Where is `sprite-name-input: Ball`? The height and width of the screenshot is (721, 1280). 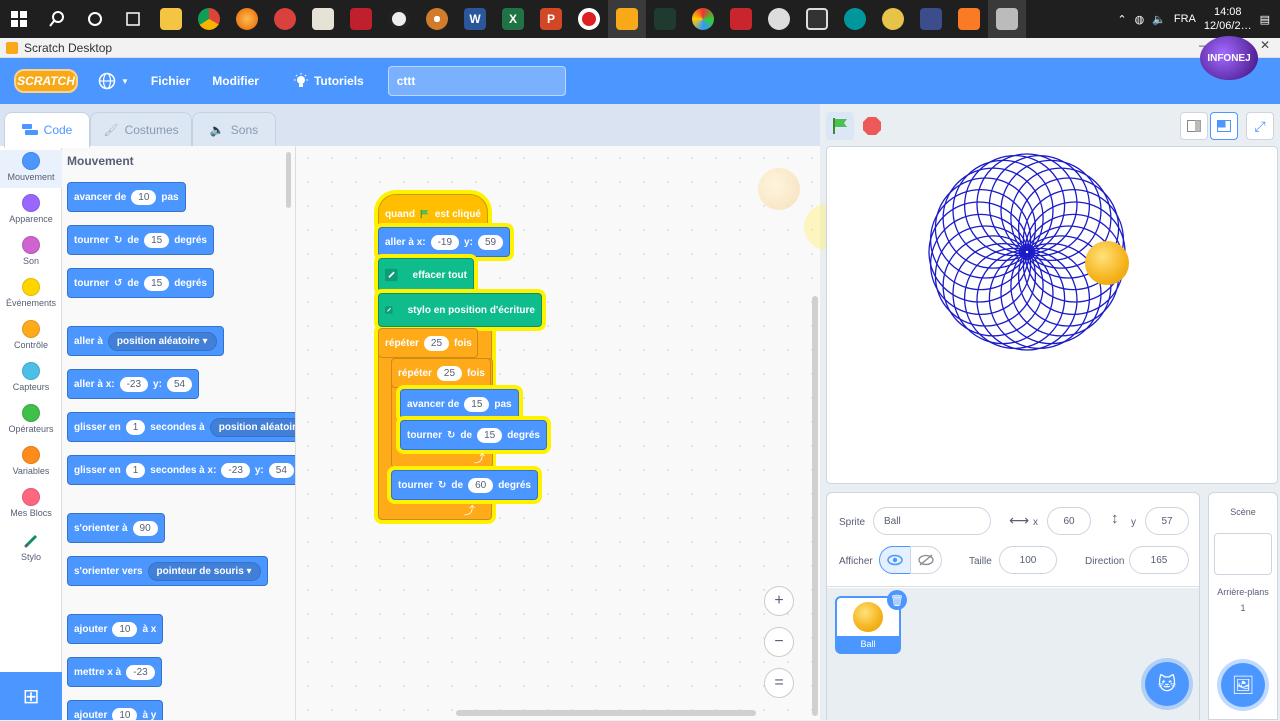
sprite-name-input: Ball is located at coordinates (932, 521).